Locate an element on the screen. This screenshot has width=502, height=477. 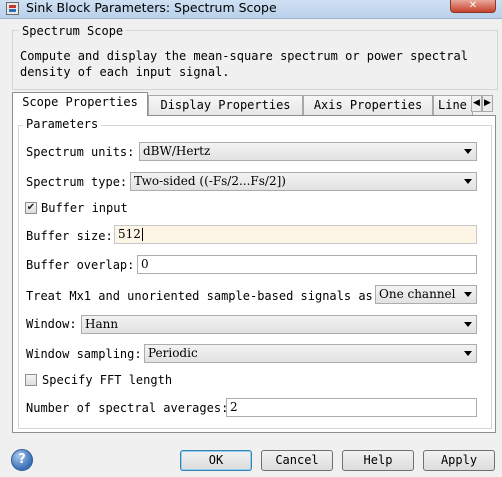
specify-fft-length-label: Specify FFT length is located at coordinates (107, 380).